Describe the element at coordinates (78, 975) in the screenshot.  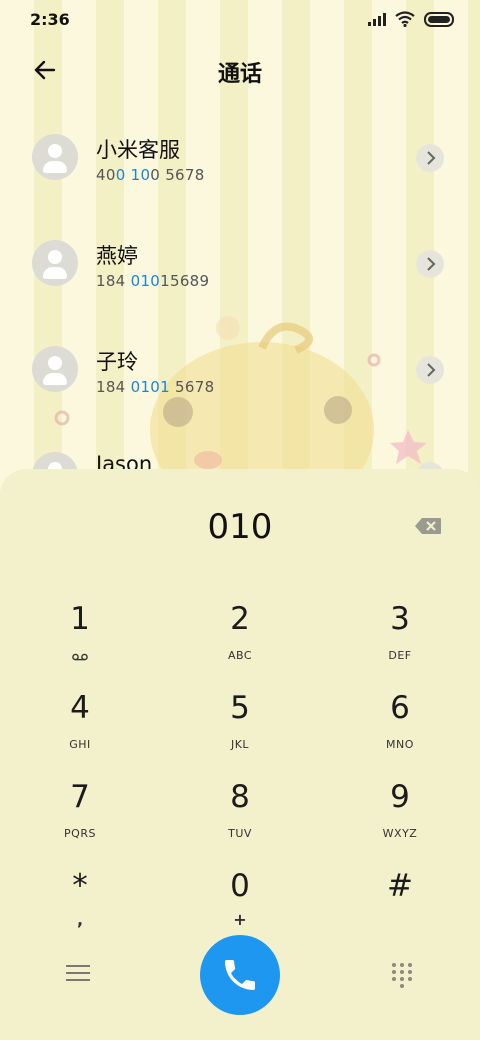
I see `menu-icon` at that location.